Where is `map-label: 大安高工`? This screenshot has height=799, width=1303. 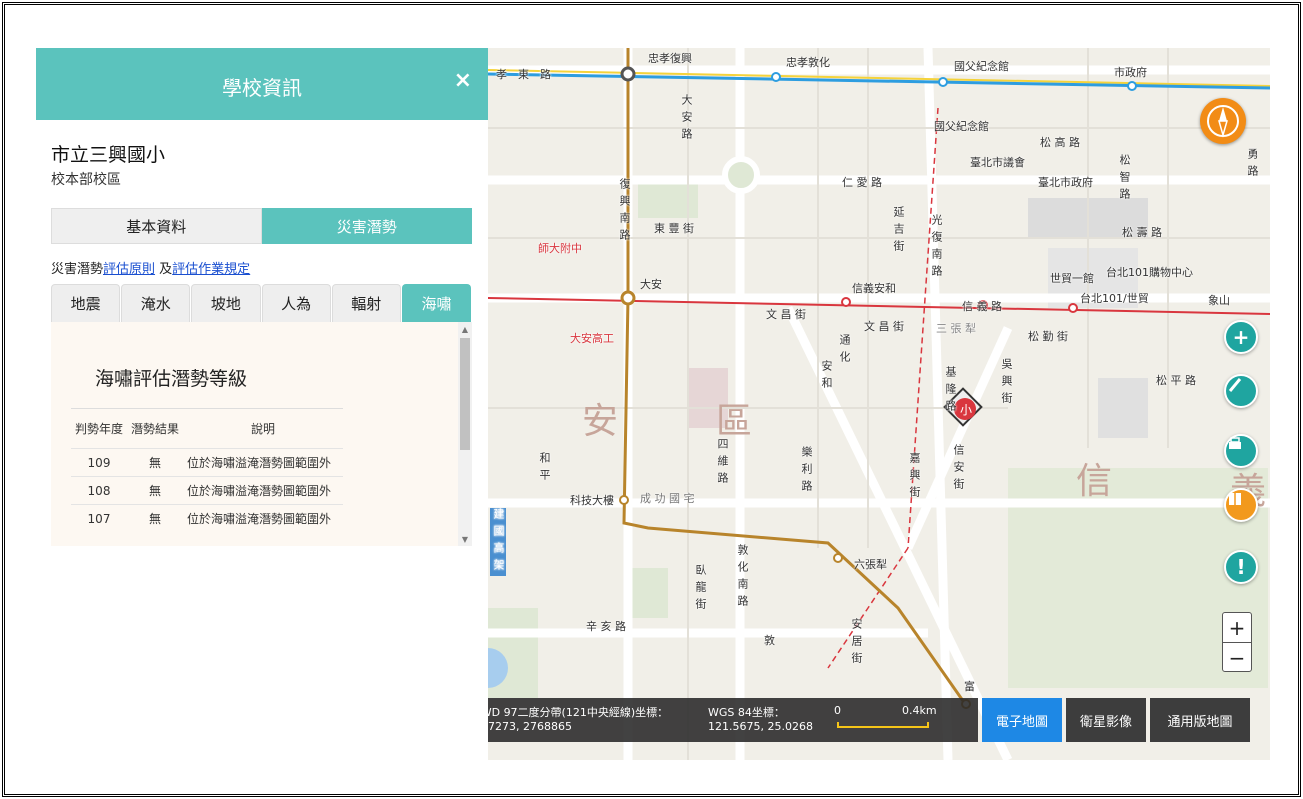 map-label: 大安高工 is located at coordinates (592, 338).